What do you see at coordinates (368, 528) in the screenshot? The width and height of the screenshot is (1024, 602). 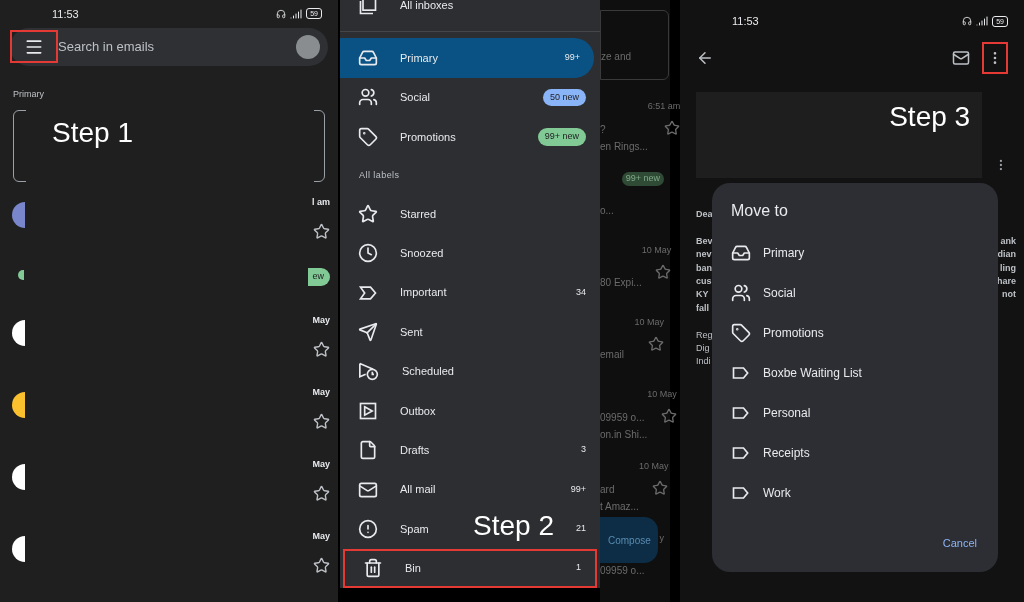 I see `alert-icon` at bounding box center [368, 528].